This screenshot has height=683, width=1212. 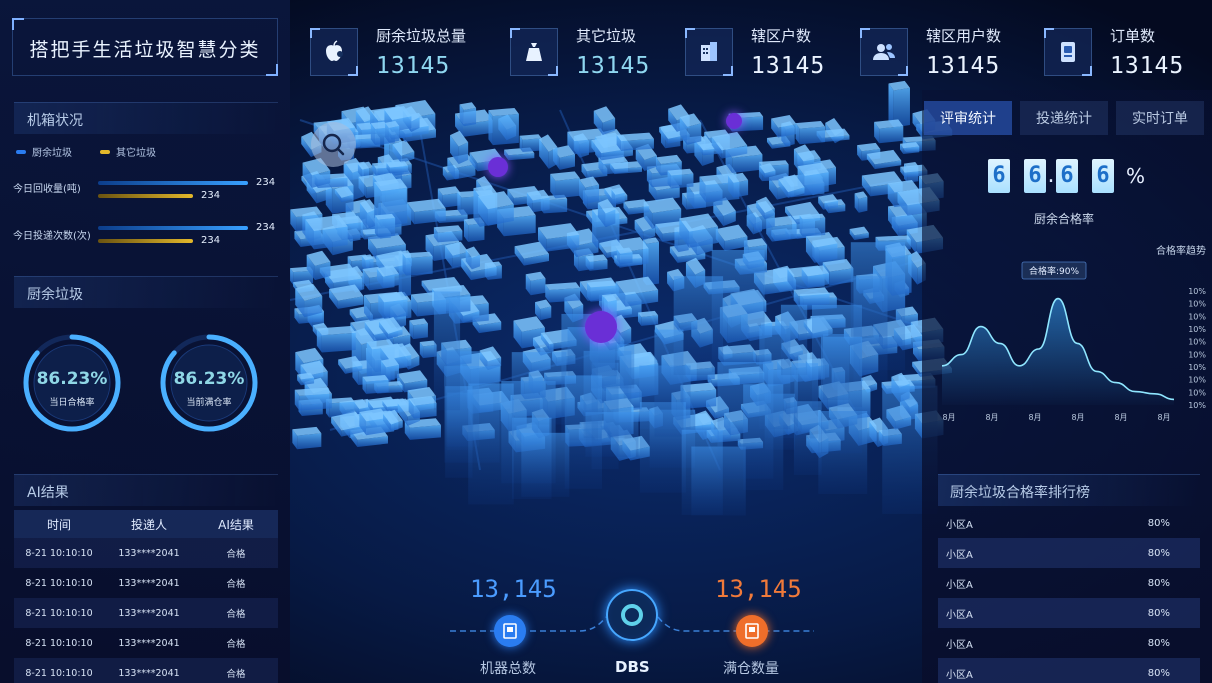 I want to click on search-button, so click(x=333, y=144).